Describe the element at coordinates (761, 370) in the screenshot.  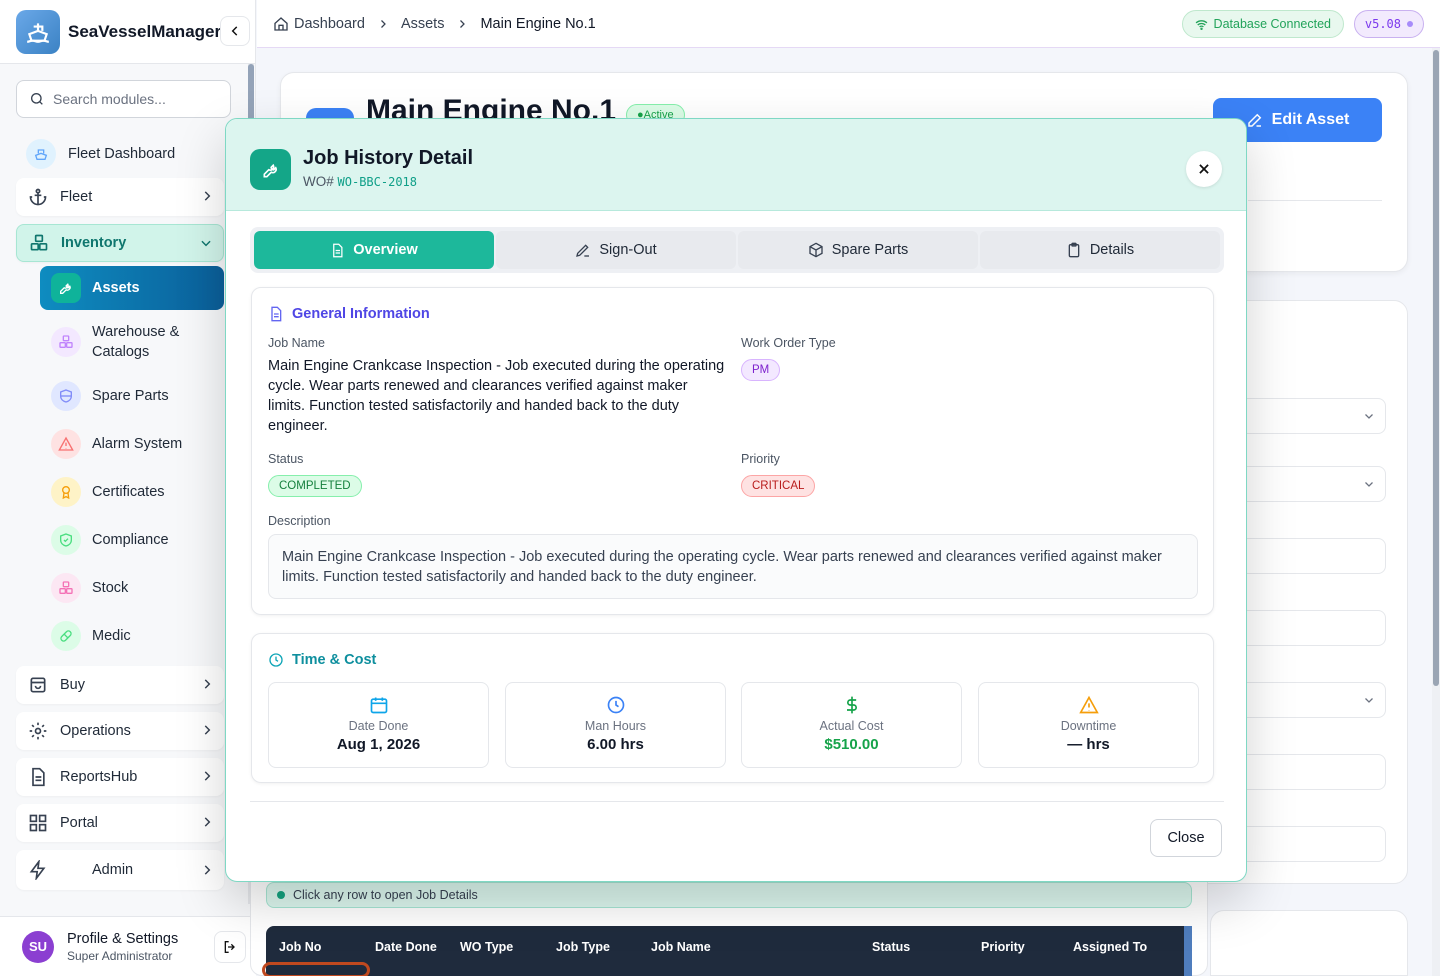
I see `work-order-type-badge: PM` at that location.